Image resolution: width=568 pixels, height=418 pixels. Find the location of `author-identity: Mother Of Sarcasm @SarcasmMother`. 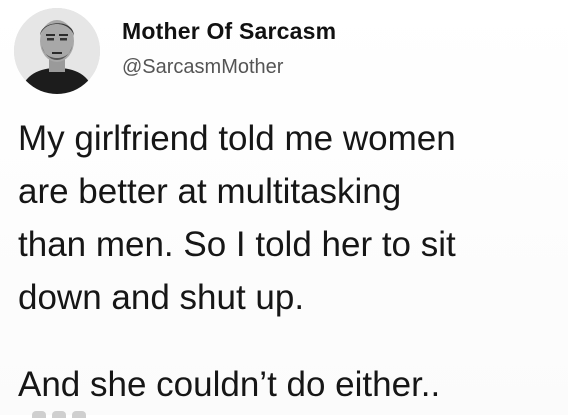

author-identity: Mother Of Sarcasm @SarcasmMother is located at coordinates (229, 48).